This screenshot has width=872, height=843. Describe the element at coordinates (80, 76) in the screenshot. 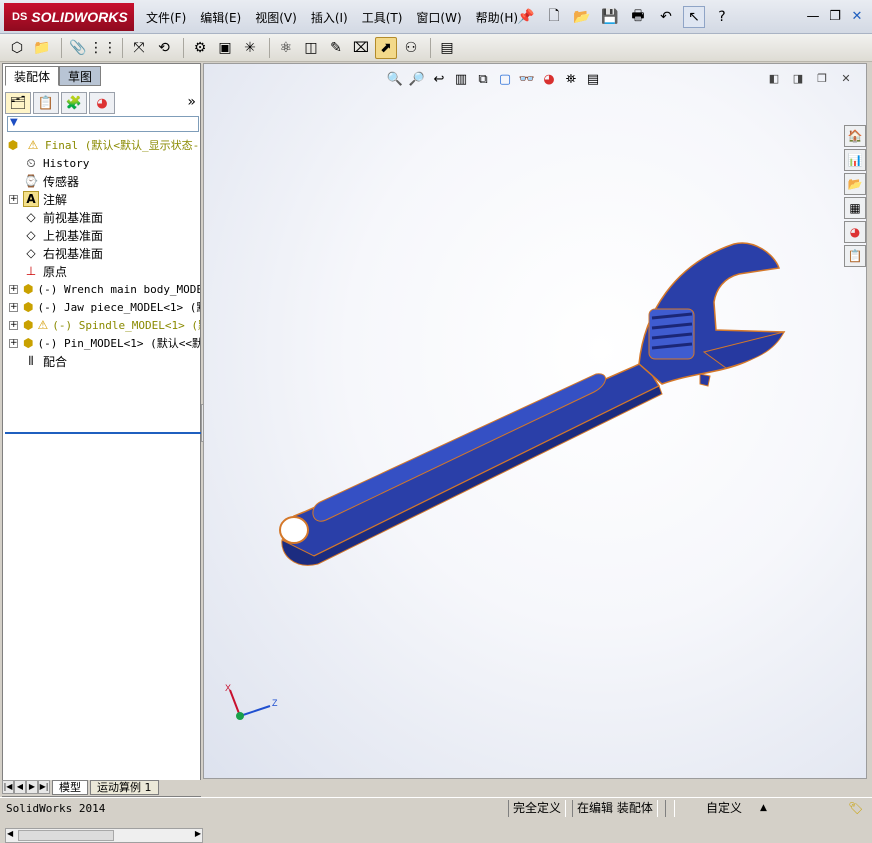

I see `tab-sketch: 草图` at that location.